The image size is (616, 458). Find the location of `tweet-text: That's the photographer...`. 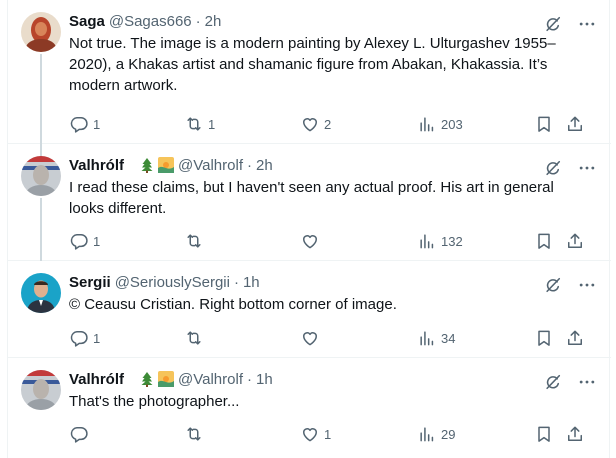

tweet-text: That's the photographer... is located at coordinates (154, 401).